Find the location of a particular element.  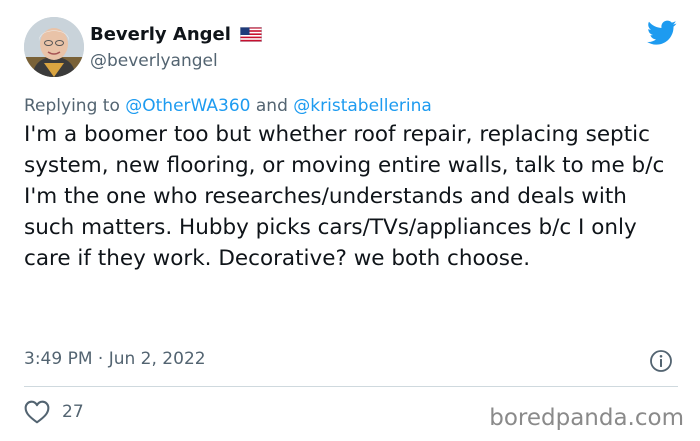

like-count: 27 is located at coordinates (73, 412).